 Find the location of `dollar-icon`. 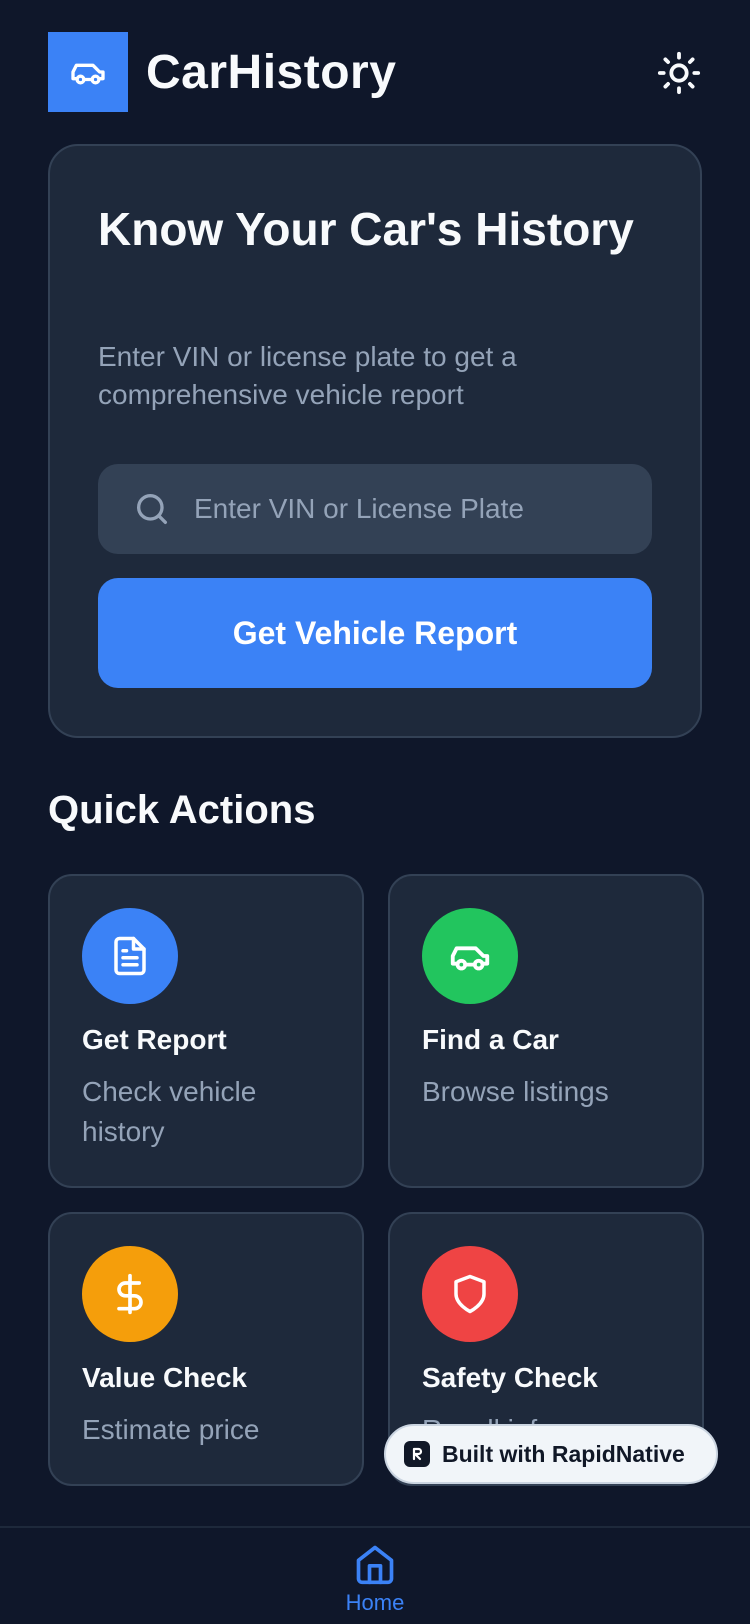

dollar-icon is located at coordinates (130, 1294).